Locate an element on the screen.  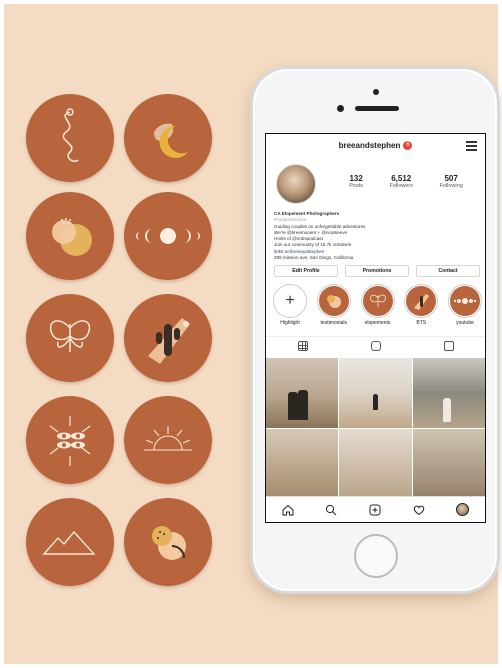
following-label: Following is located at coordinates (451, 186).